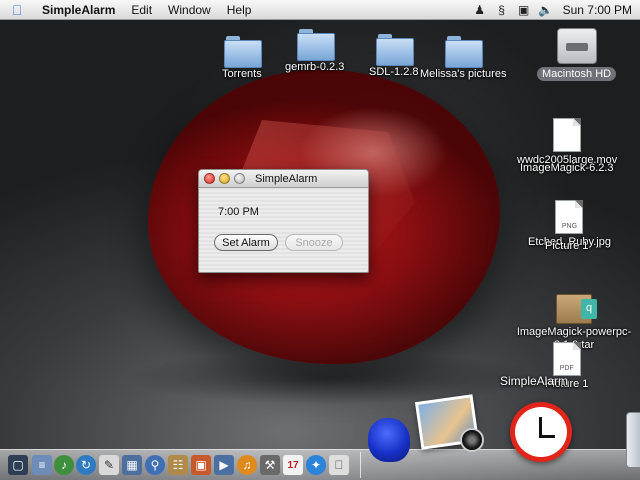 This screenshot has height=480, width=640. What do you see at coordinates (480, 10) in the screenshot?
I see `user-icon: ♟` at bounding box center [480, 10].